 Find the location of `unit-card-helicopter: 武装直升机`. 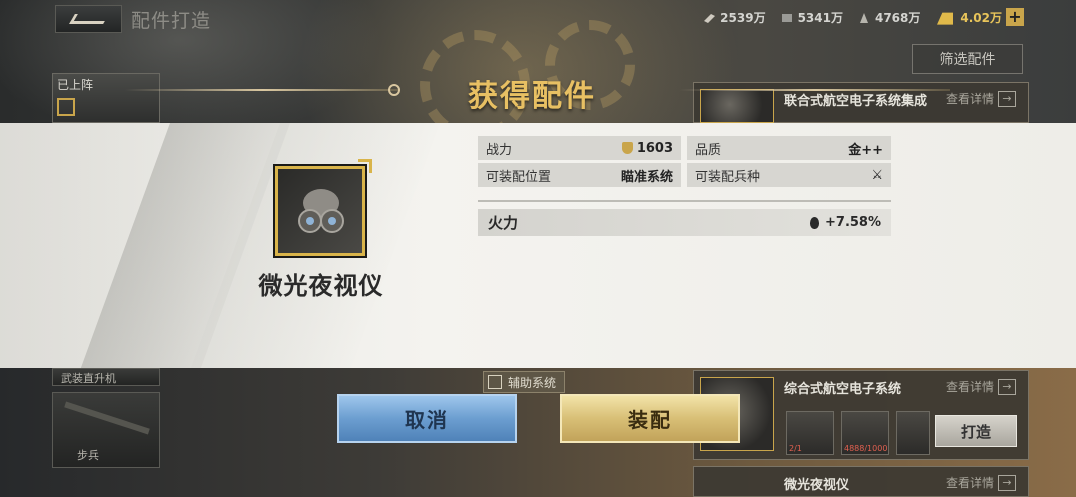

unit-card-helicopter: 武装直升机 is located at coordinates (106, 377).